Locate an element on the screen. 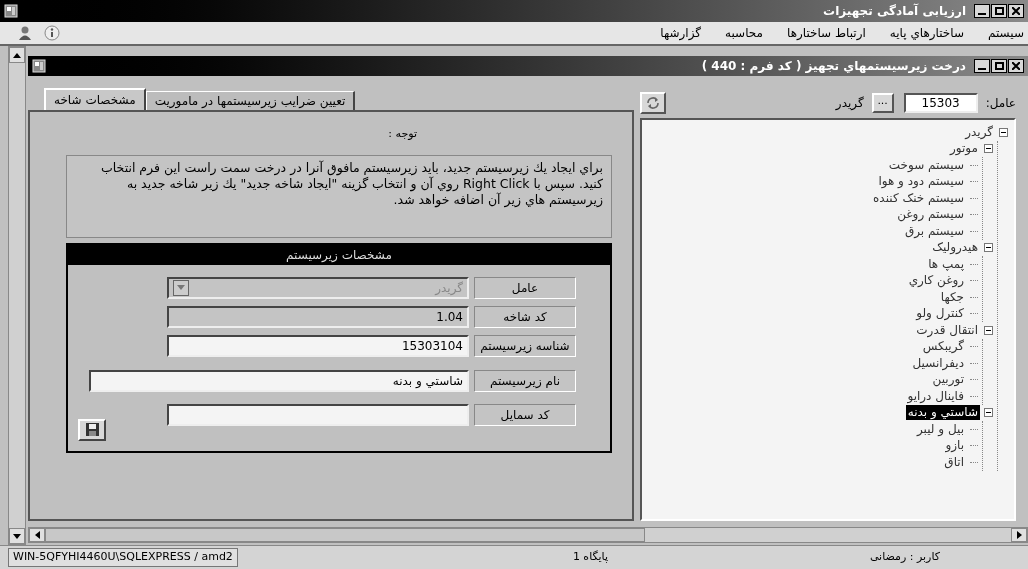 The height and width of the screenshot is (569, 1028). tab: مشخصات شاخه is located at coordinates (95, 99).